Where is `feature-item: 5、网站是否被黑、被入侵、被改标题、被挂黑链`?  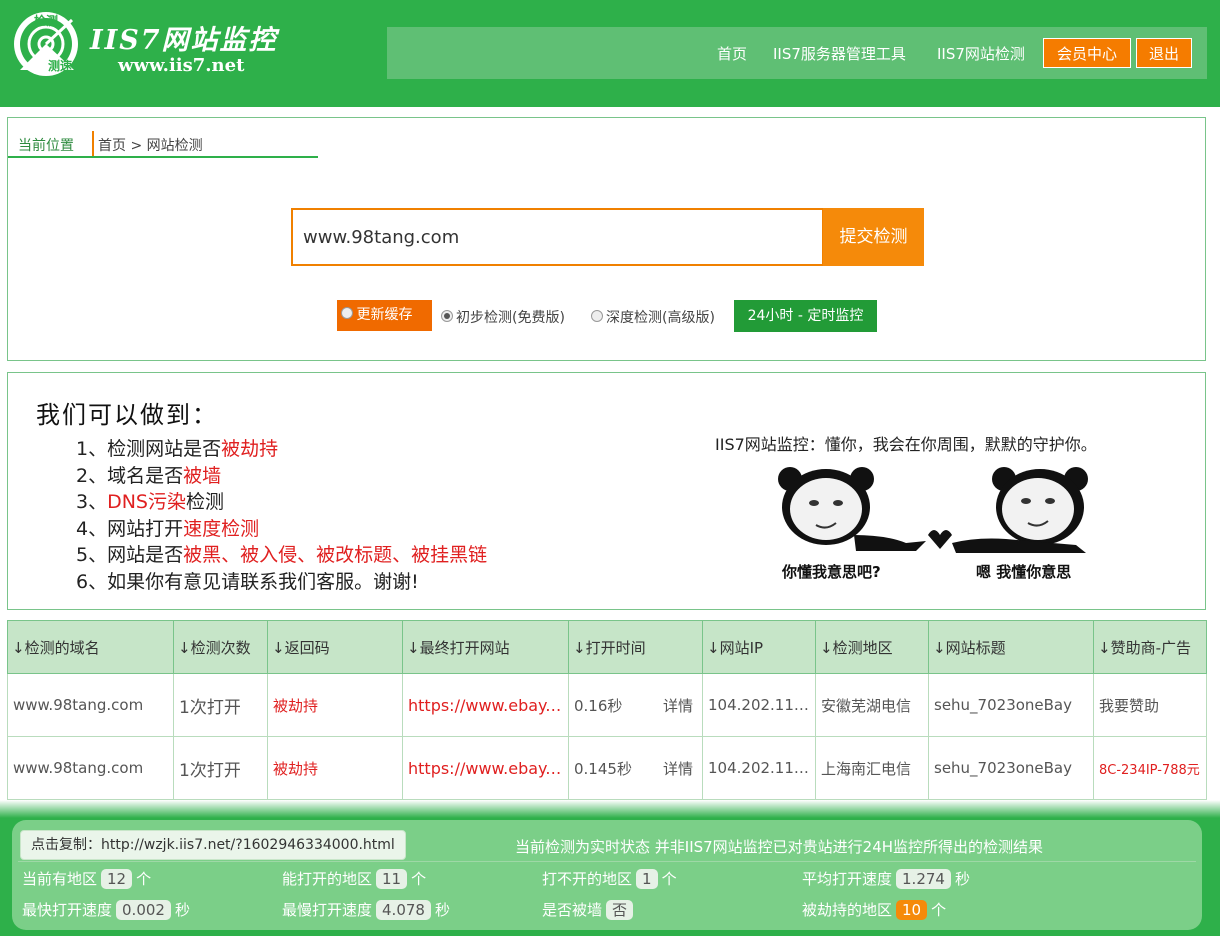
feature-item: 5、网站是否被黑、被入侵、被改标题、被挂黑链 is located at coordinates (282, 555).